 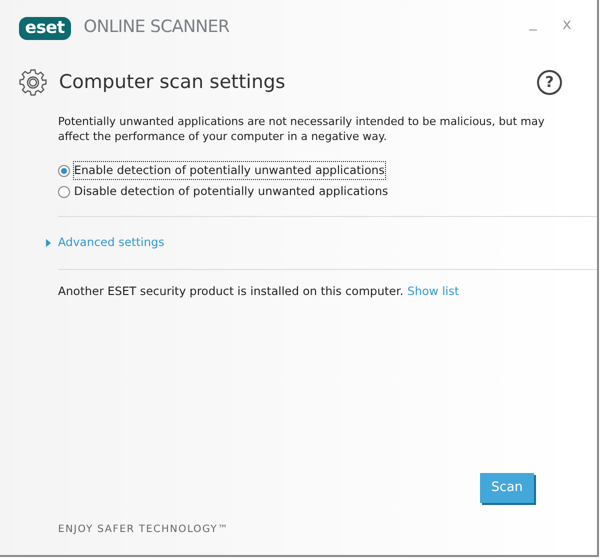 I want to click on page-heading: Computer scan settings, so click(x=172, y=82).